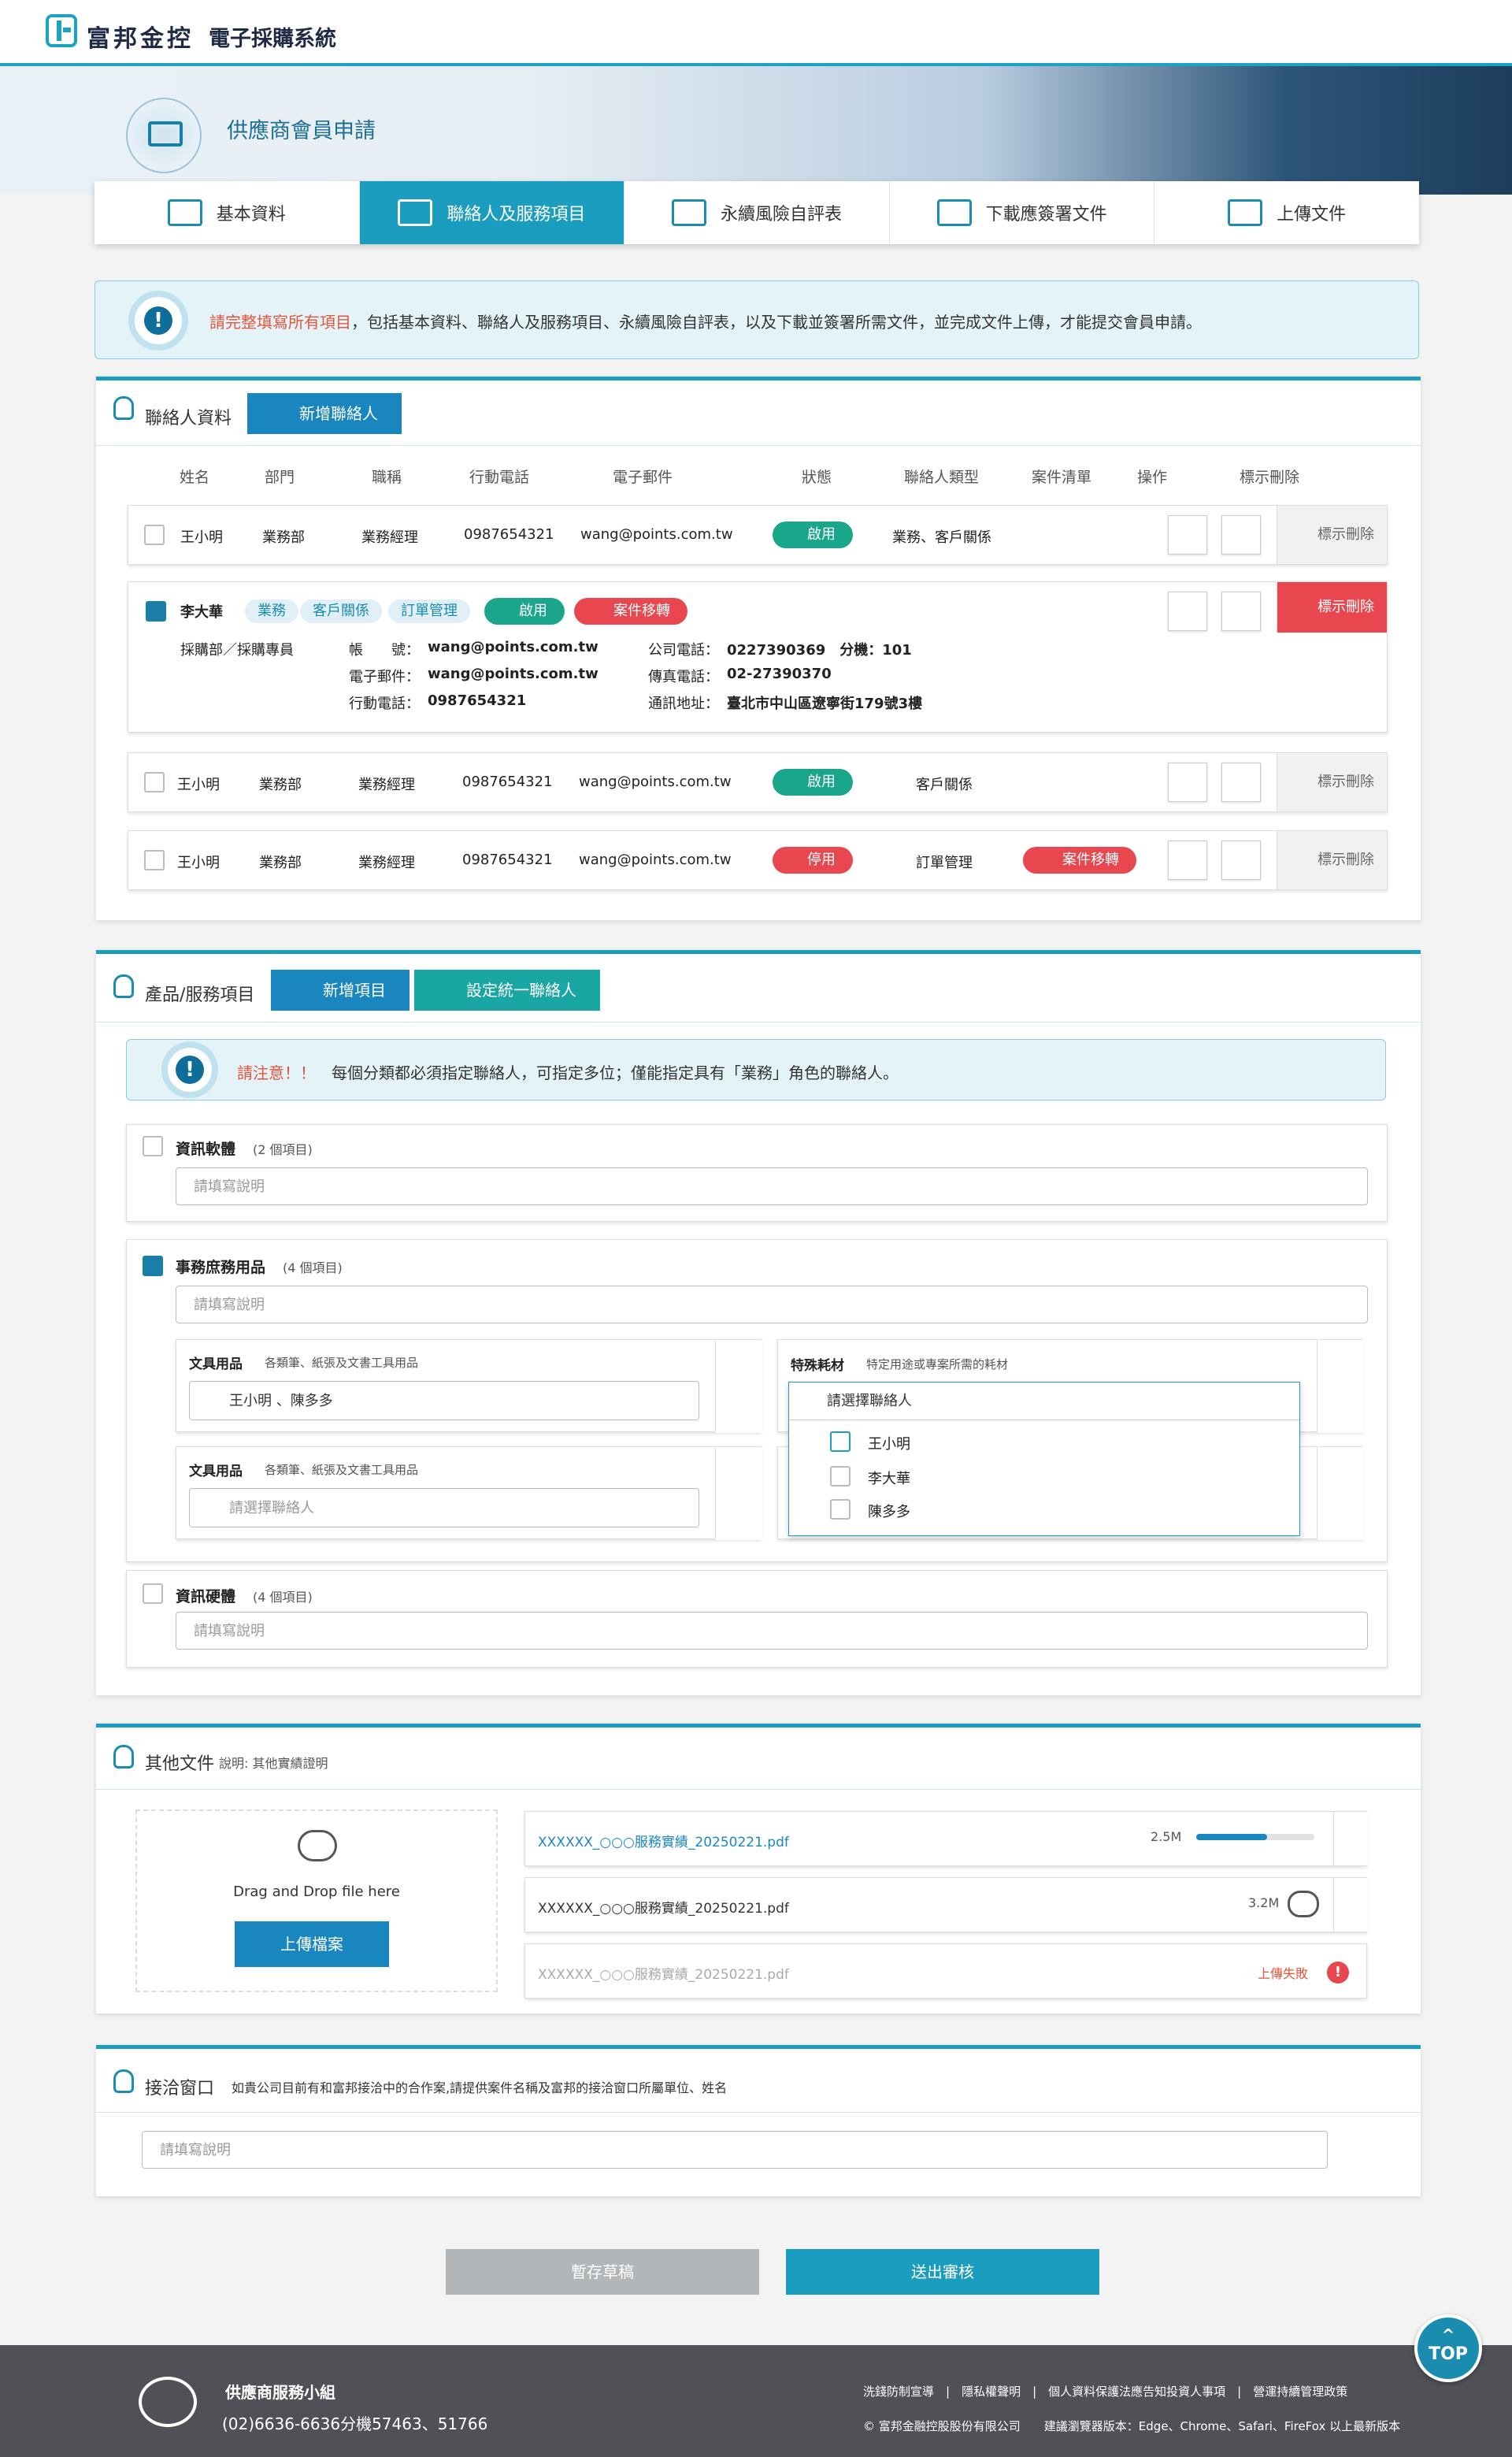 This screenshot has height=2457, width=1512. Describe the element at coordinates (602, 2272) in the screenshot. I see `save-draft-button: 暫存草稿` at that location.